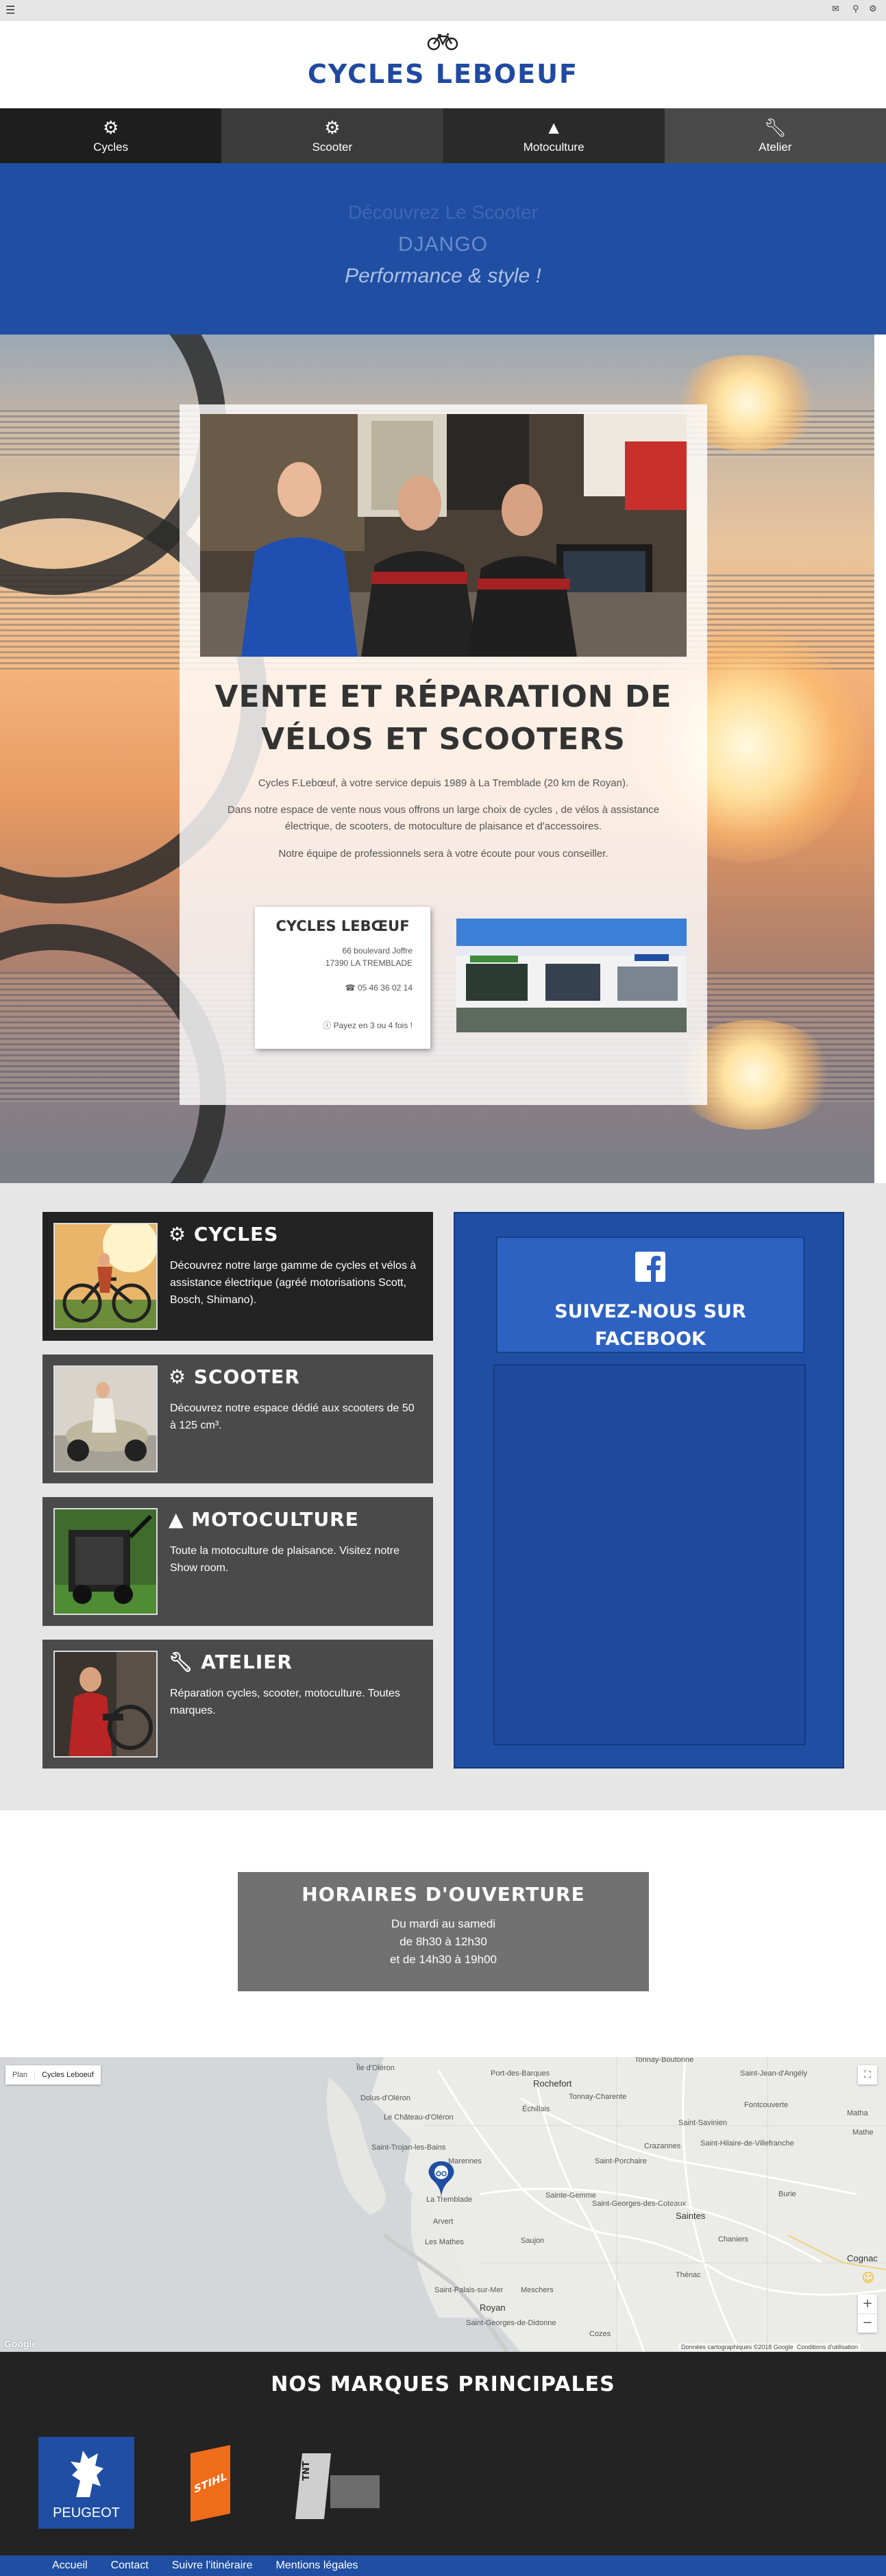 This screenshot has height=2576, width=886. I want to click on map-label: Cognac, so click(862, 2258).